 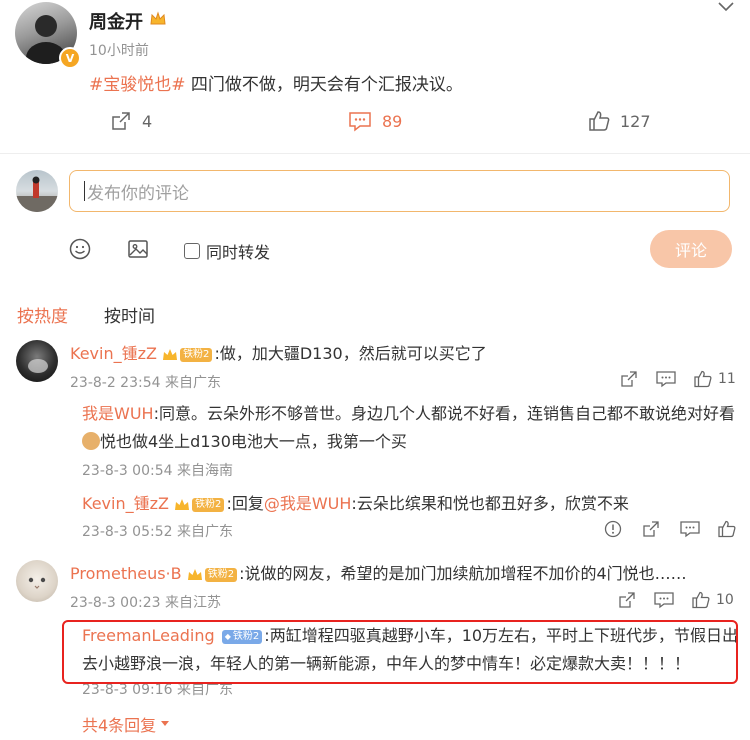 I want to click on reply-username: Kevin_锺zZ, so click(x=125, y=503).